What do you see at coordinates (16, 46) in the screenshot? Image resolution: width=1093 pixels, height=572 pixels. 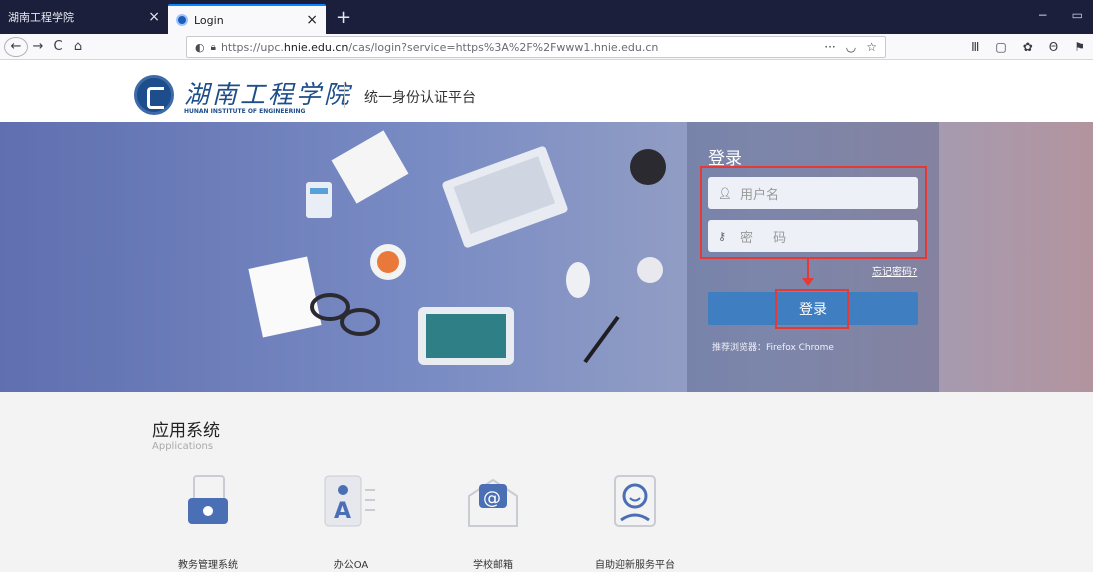 I see `back-icon: ←` at bounding box center [16, 46].